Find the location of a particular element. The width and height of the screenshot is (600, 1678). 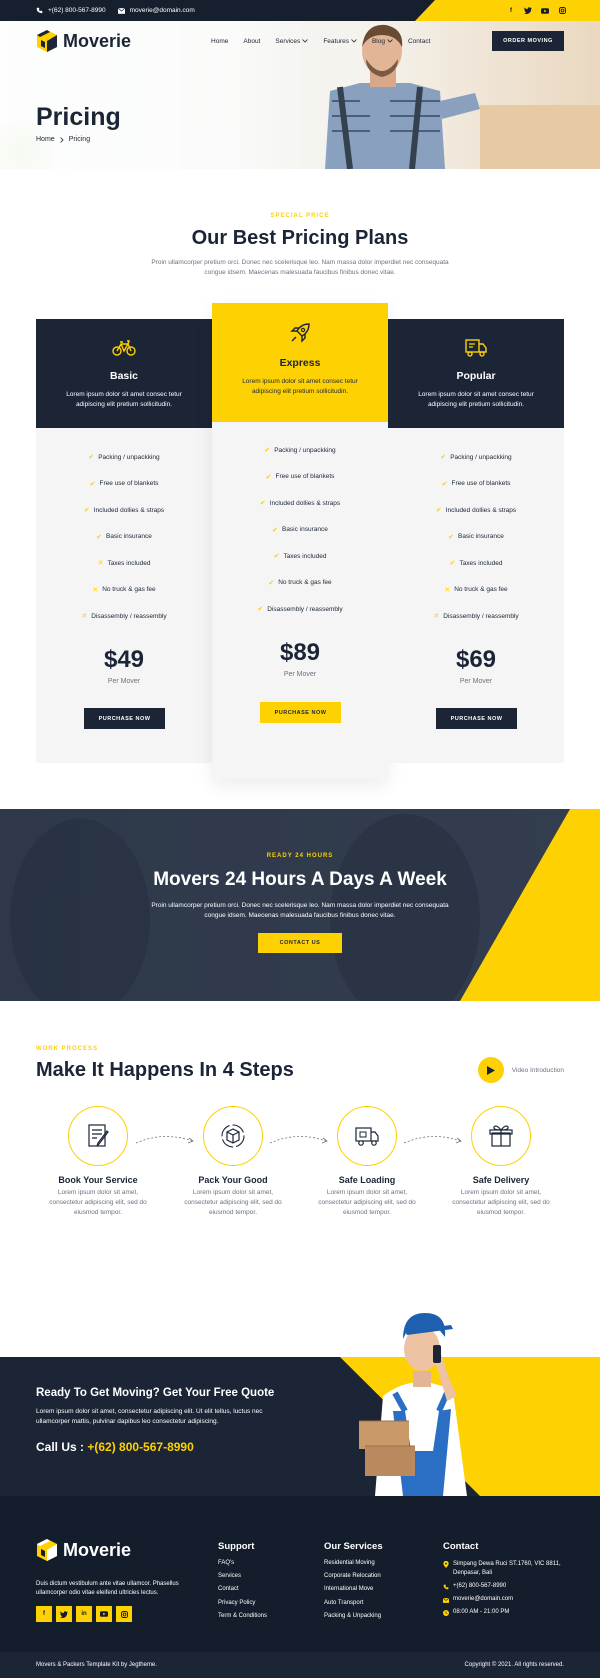

document-icon is located at coordinates (98, 1135).